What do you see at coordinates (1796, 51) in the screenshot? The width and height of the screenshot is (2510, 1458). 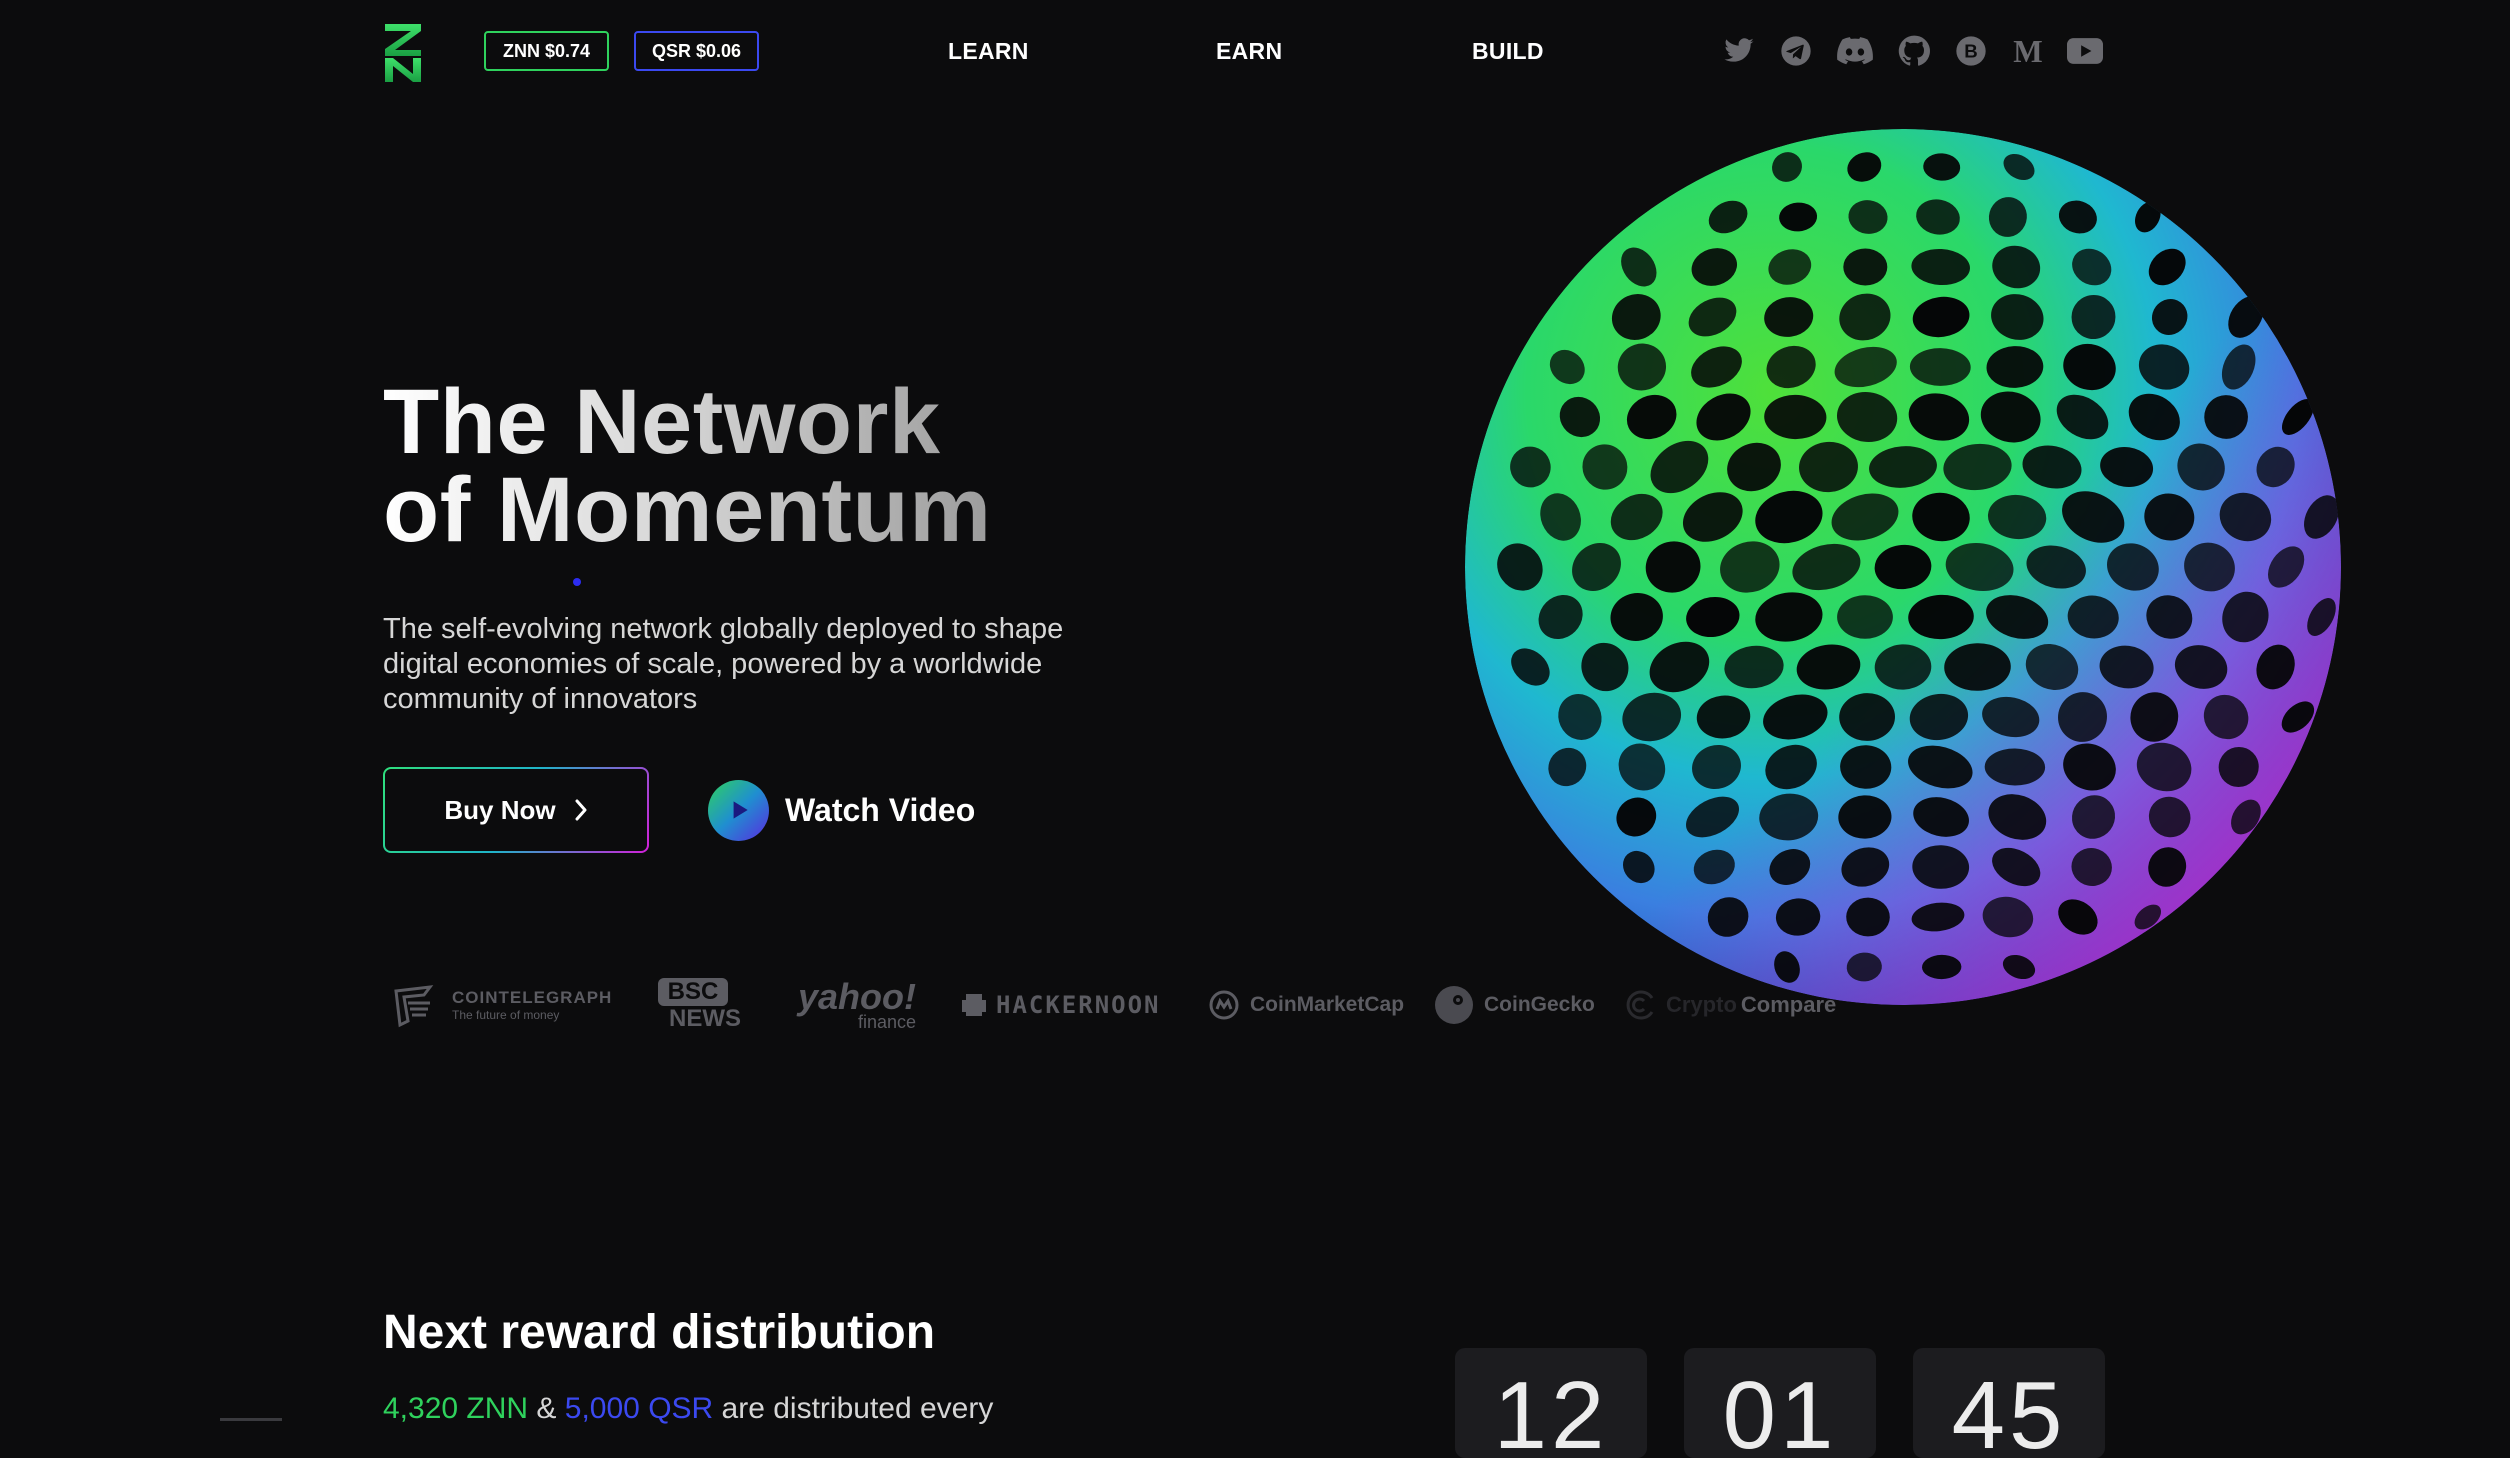 I see `telegram-icon` at bounding box center [1796, 51].